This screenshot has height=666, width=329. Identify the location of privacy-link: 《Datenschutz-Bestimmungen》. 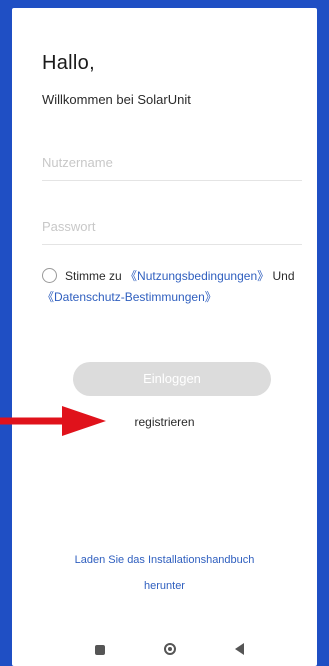
(129, 297).